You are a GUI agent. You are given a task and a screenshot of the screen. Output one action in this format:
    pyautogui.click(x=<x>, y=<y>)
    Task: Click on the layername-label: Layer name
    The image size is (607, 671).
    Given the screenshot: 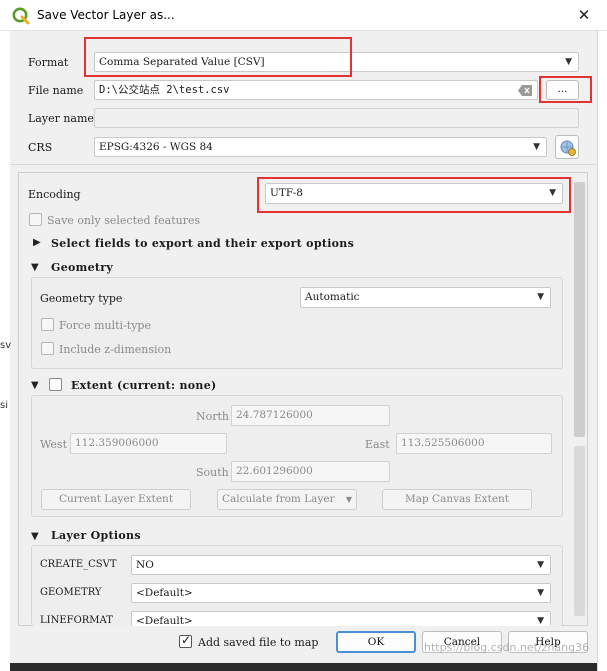 What is the action you would take?
    pyautogui.click(x=61, y=118)
    